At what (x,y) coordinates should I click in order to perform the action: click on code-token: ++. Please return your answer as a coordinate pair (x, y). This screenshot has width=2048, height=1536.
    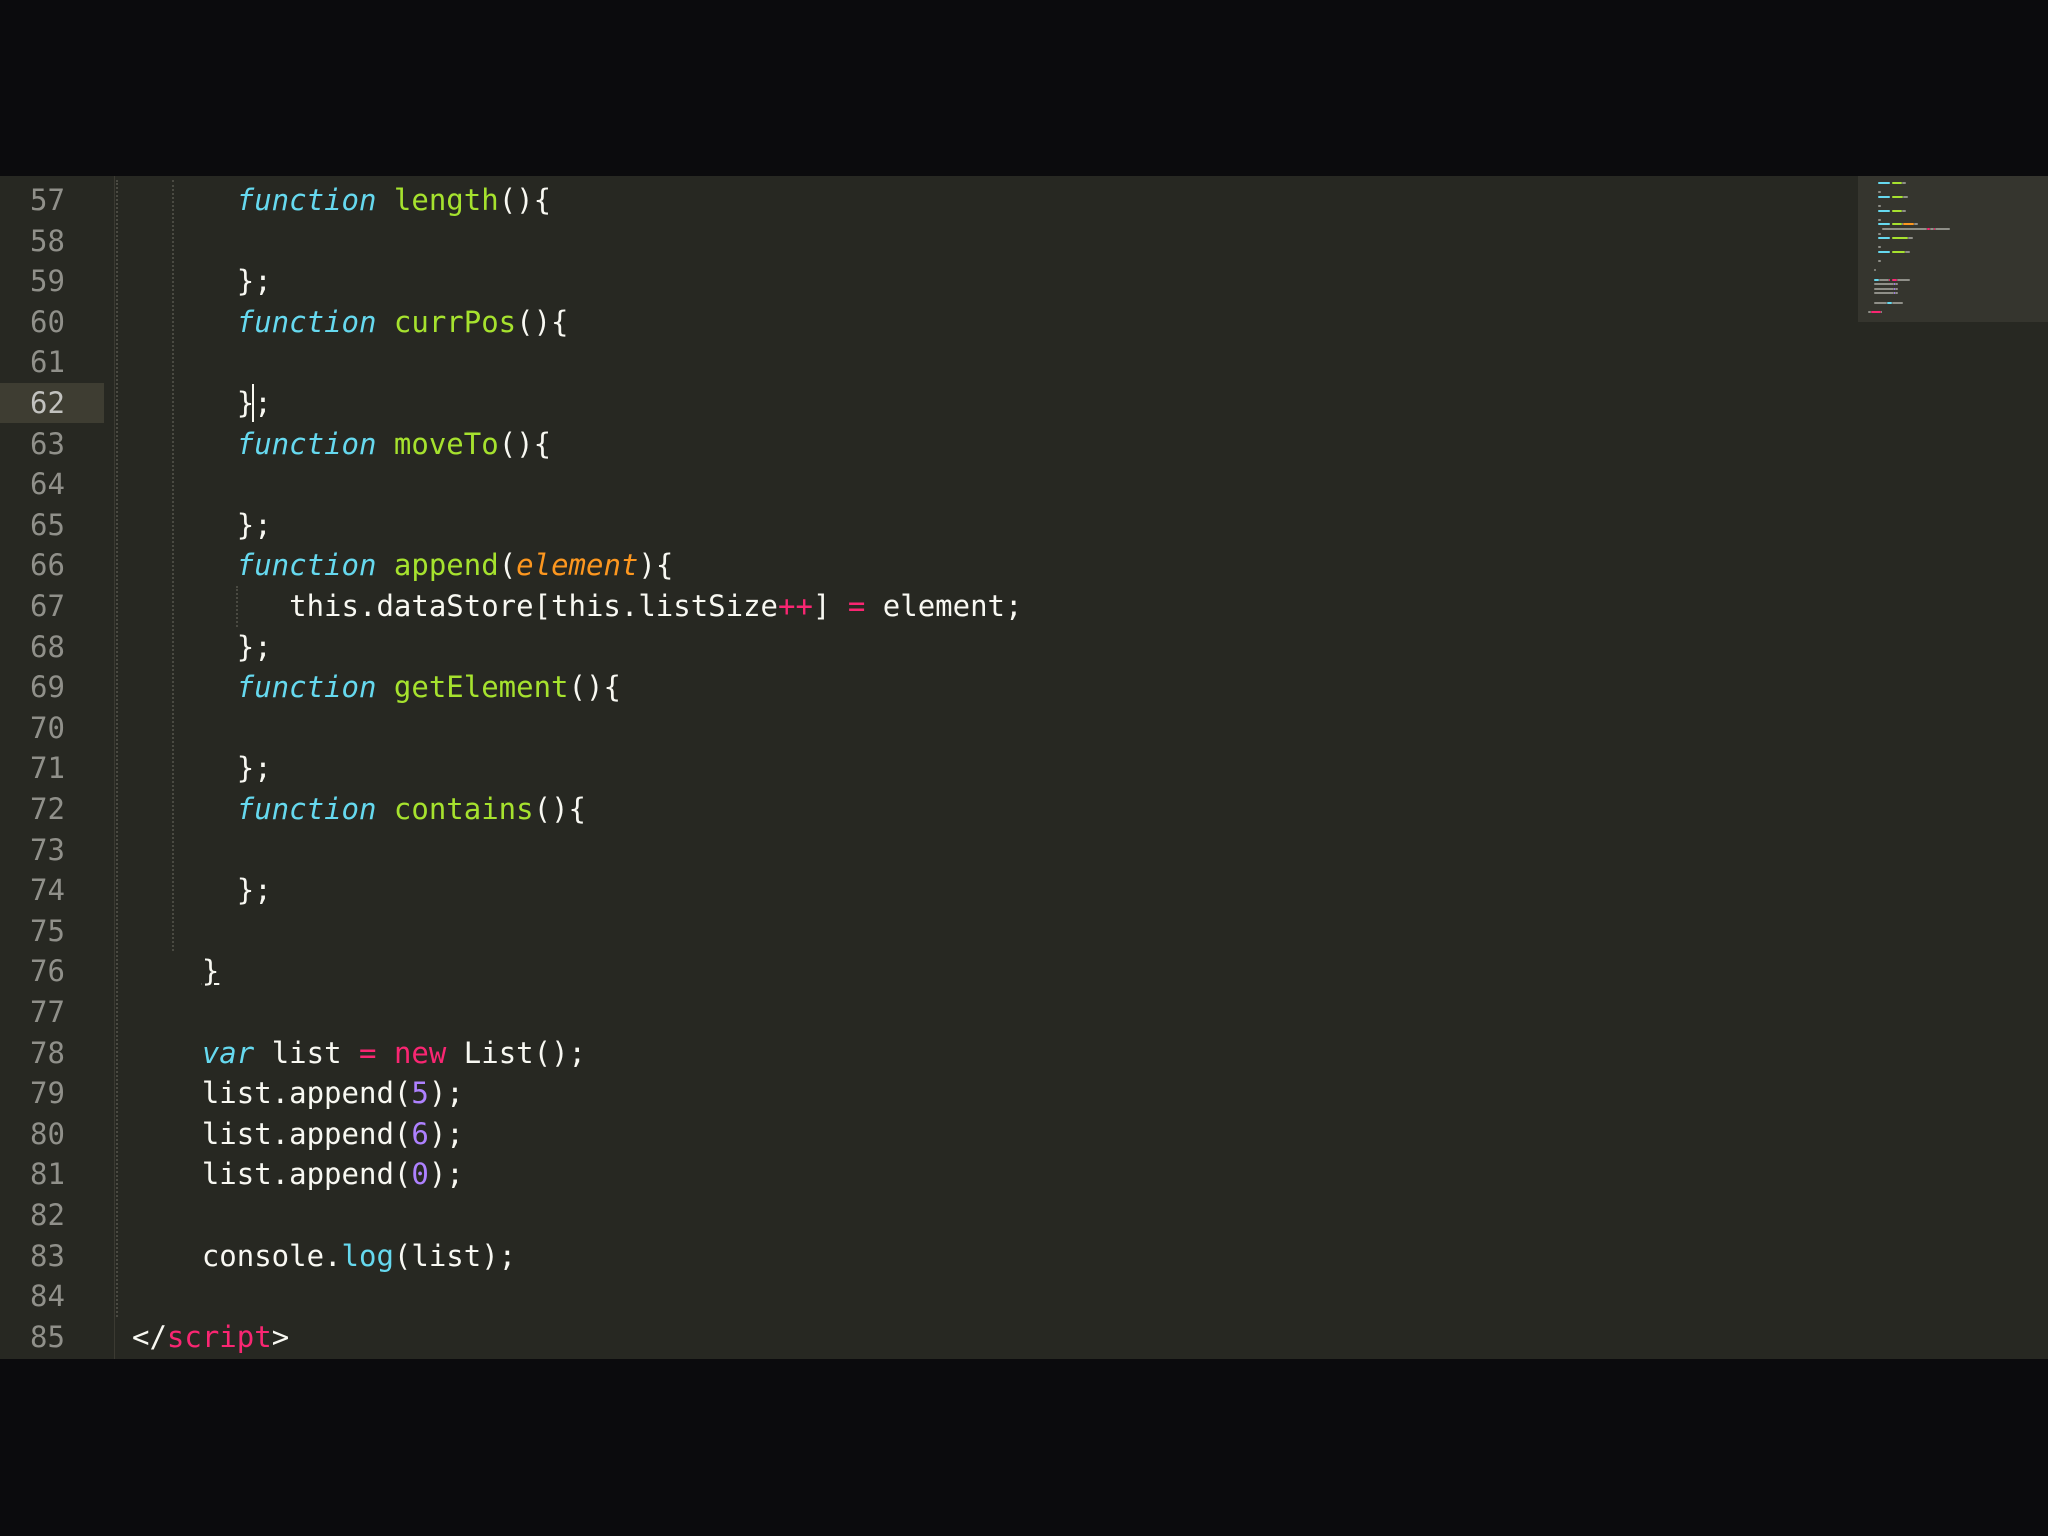
    Looking at the image, I should click on (795, 606).